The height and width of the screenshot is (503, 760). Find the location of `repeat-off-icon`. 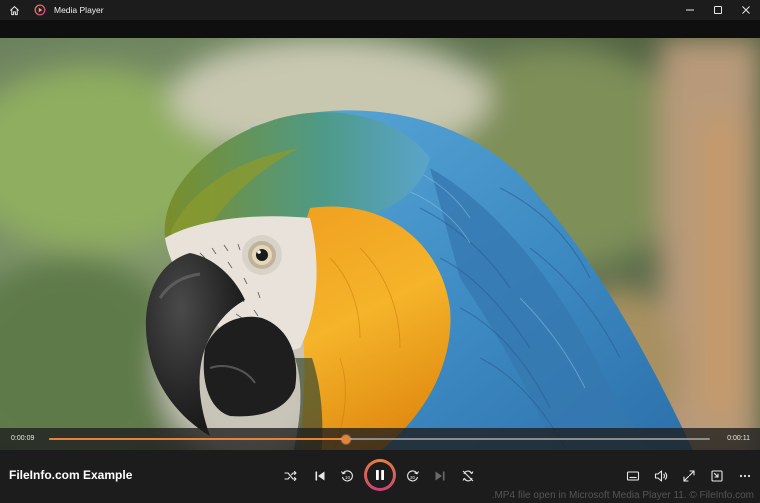

repeat-off-icon is located at coordinates (468, 476).